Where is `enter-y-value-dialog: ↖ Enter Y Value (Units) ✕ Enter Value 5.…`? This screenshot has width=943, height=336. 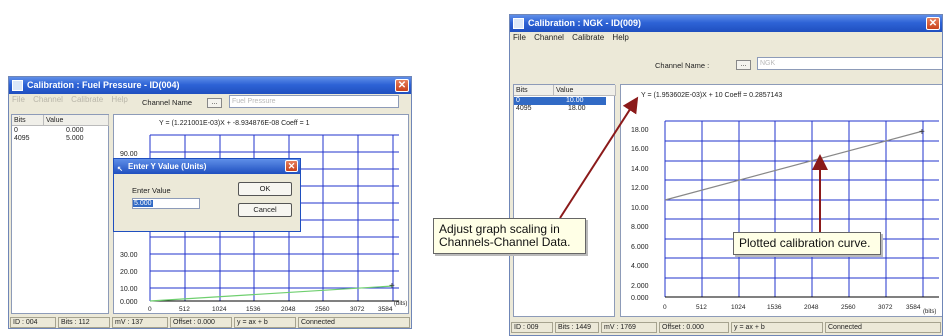
enter-y-value-dialog: ↖ Enter Y Value (Units) ✕ Enter Value 5.… is located at coordinates (207, 195).